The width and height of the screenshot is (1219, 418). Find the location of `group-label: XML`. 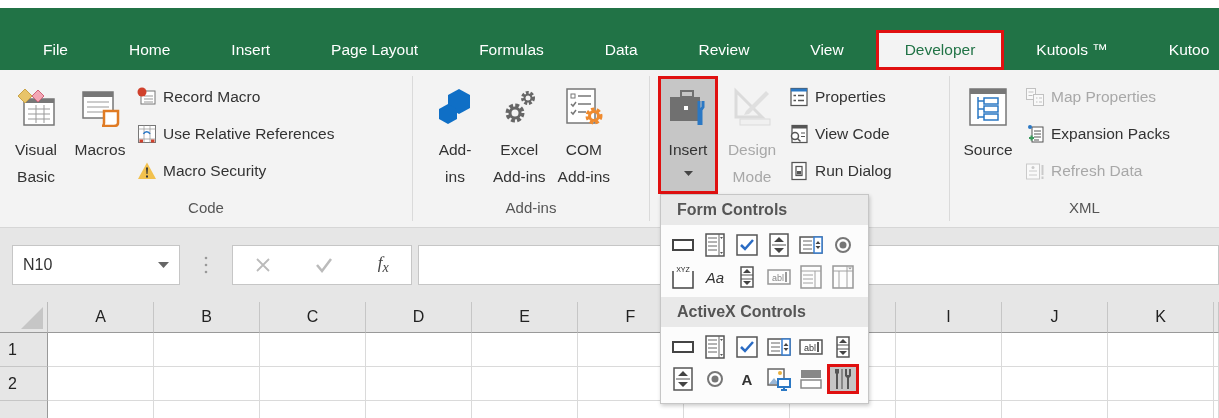

group-label: XML is located at coordinates (1084, 208).